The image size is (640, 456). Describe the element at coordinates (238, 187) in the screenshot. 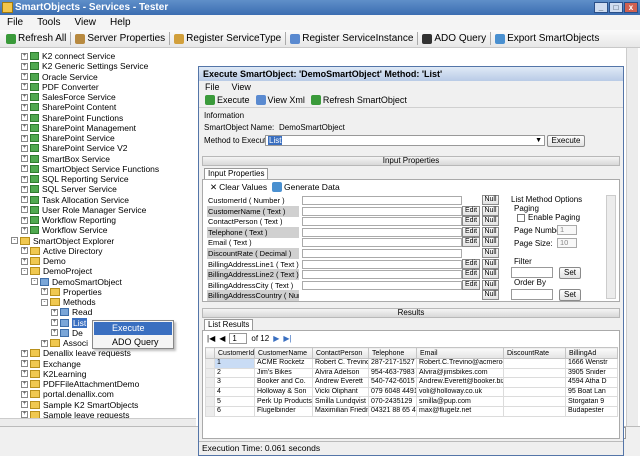

I see `clear-values-button: ✕ Clear Values` at that location.